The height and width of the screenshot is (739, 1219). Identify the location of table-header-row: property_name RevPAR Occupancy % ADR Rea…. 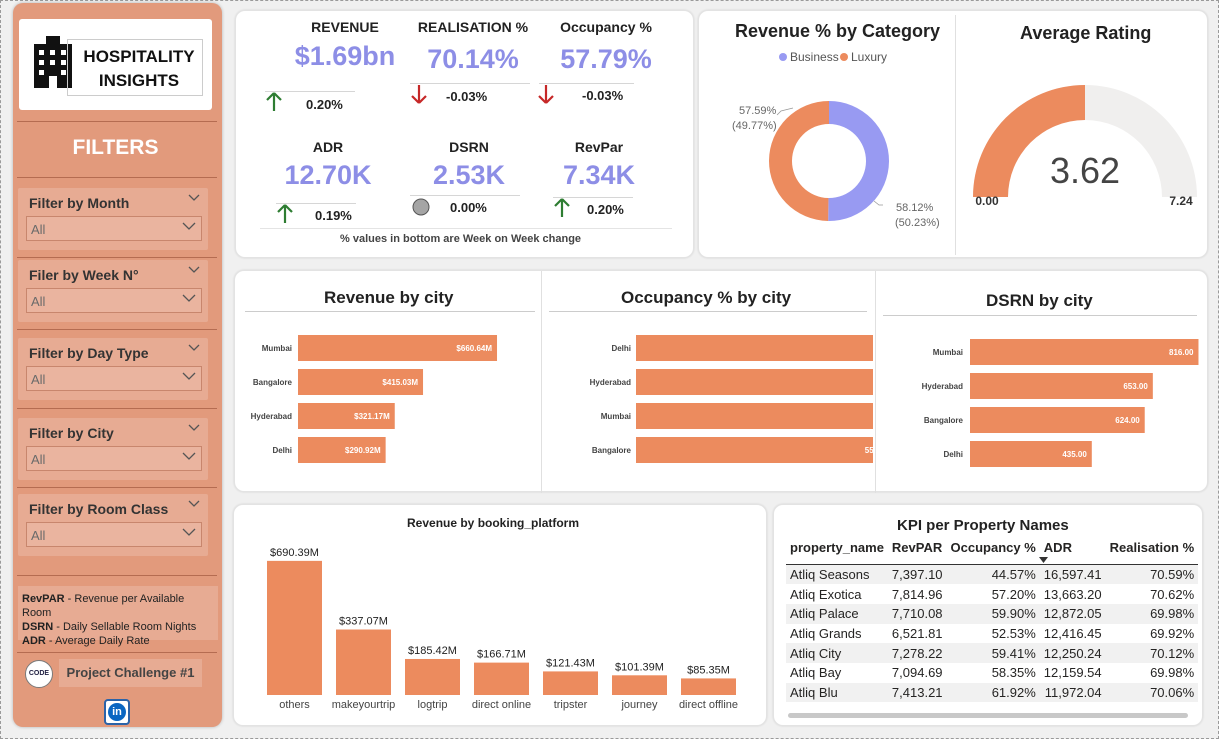
(992, 550).